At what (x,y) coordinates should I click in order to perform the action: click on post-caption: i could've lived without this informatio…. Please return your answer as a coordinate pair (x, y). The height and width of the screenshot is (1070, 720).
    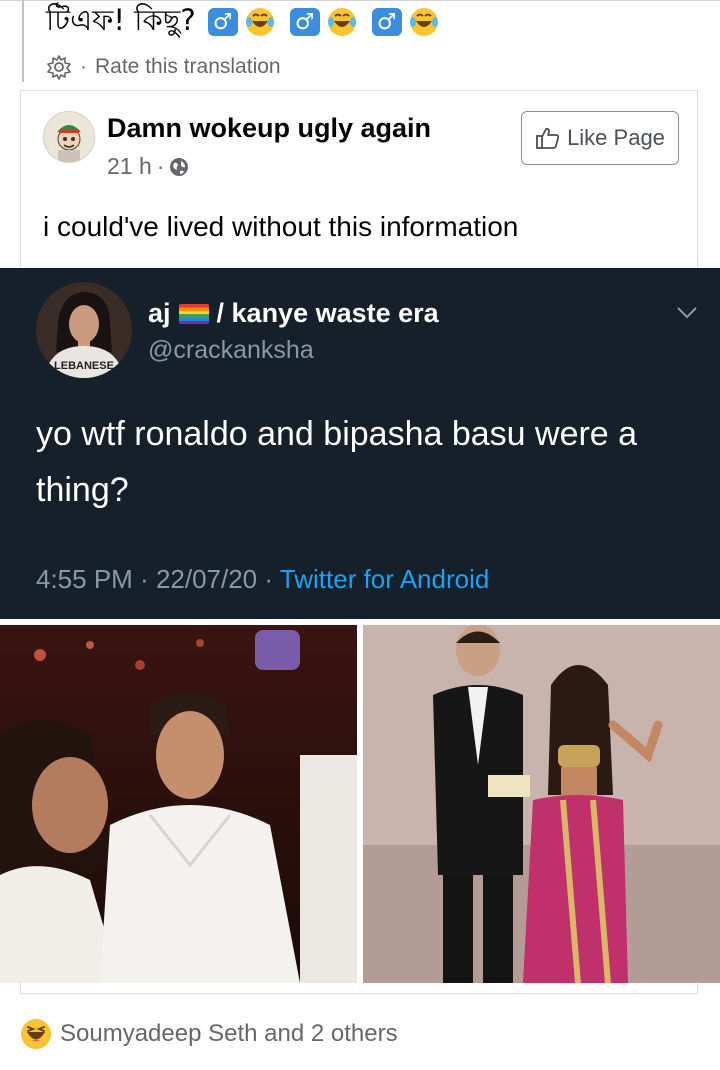
    Looking at the image, I should click on (281, 226).